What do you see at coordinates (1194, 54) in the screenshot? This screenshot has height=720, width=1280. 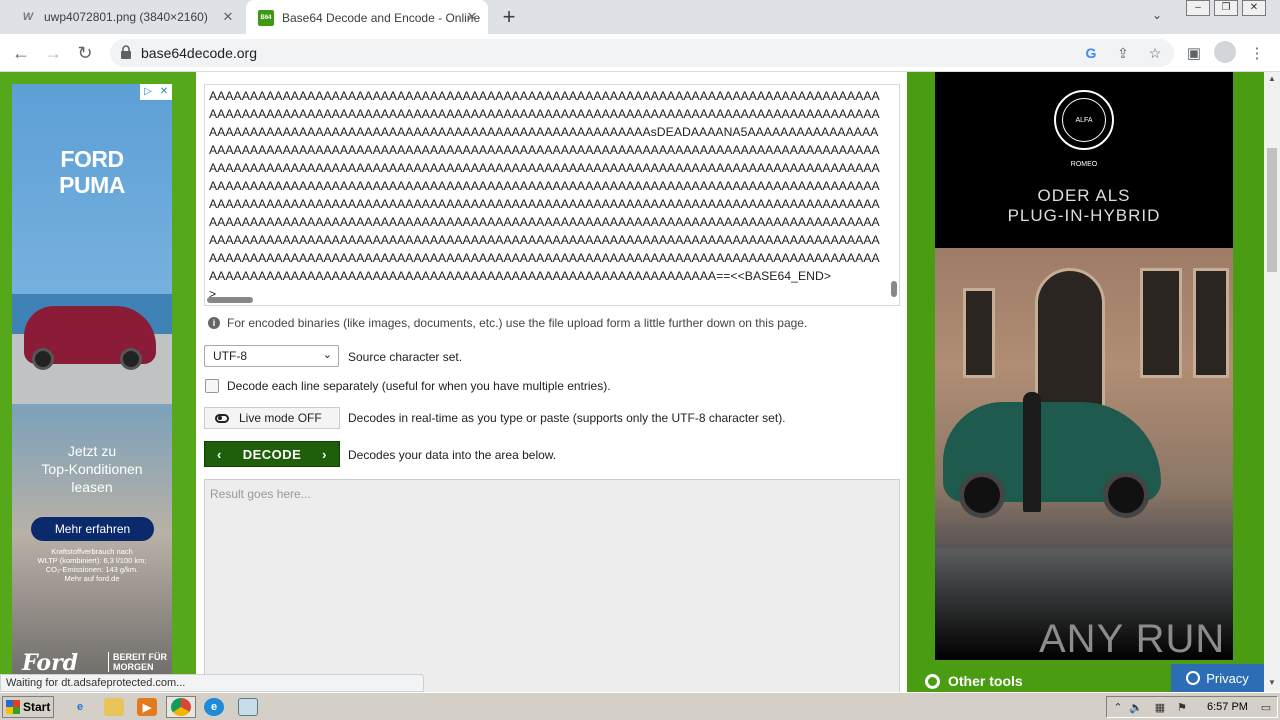 I see `side-panel-icon: ▣` at bounding box center [1194, 54].